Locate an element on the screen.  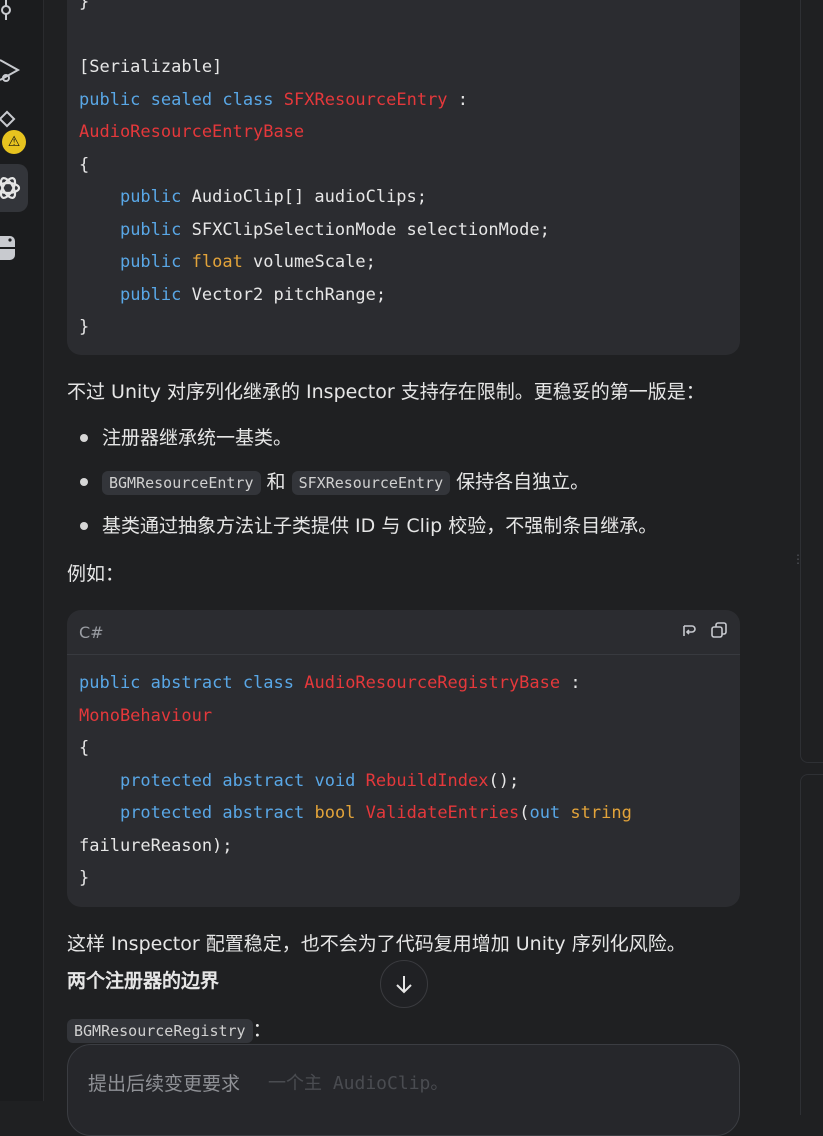
right-panel-frame is located at coordinates (811, 381).